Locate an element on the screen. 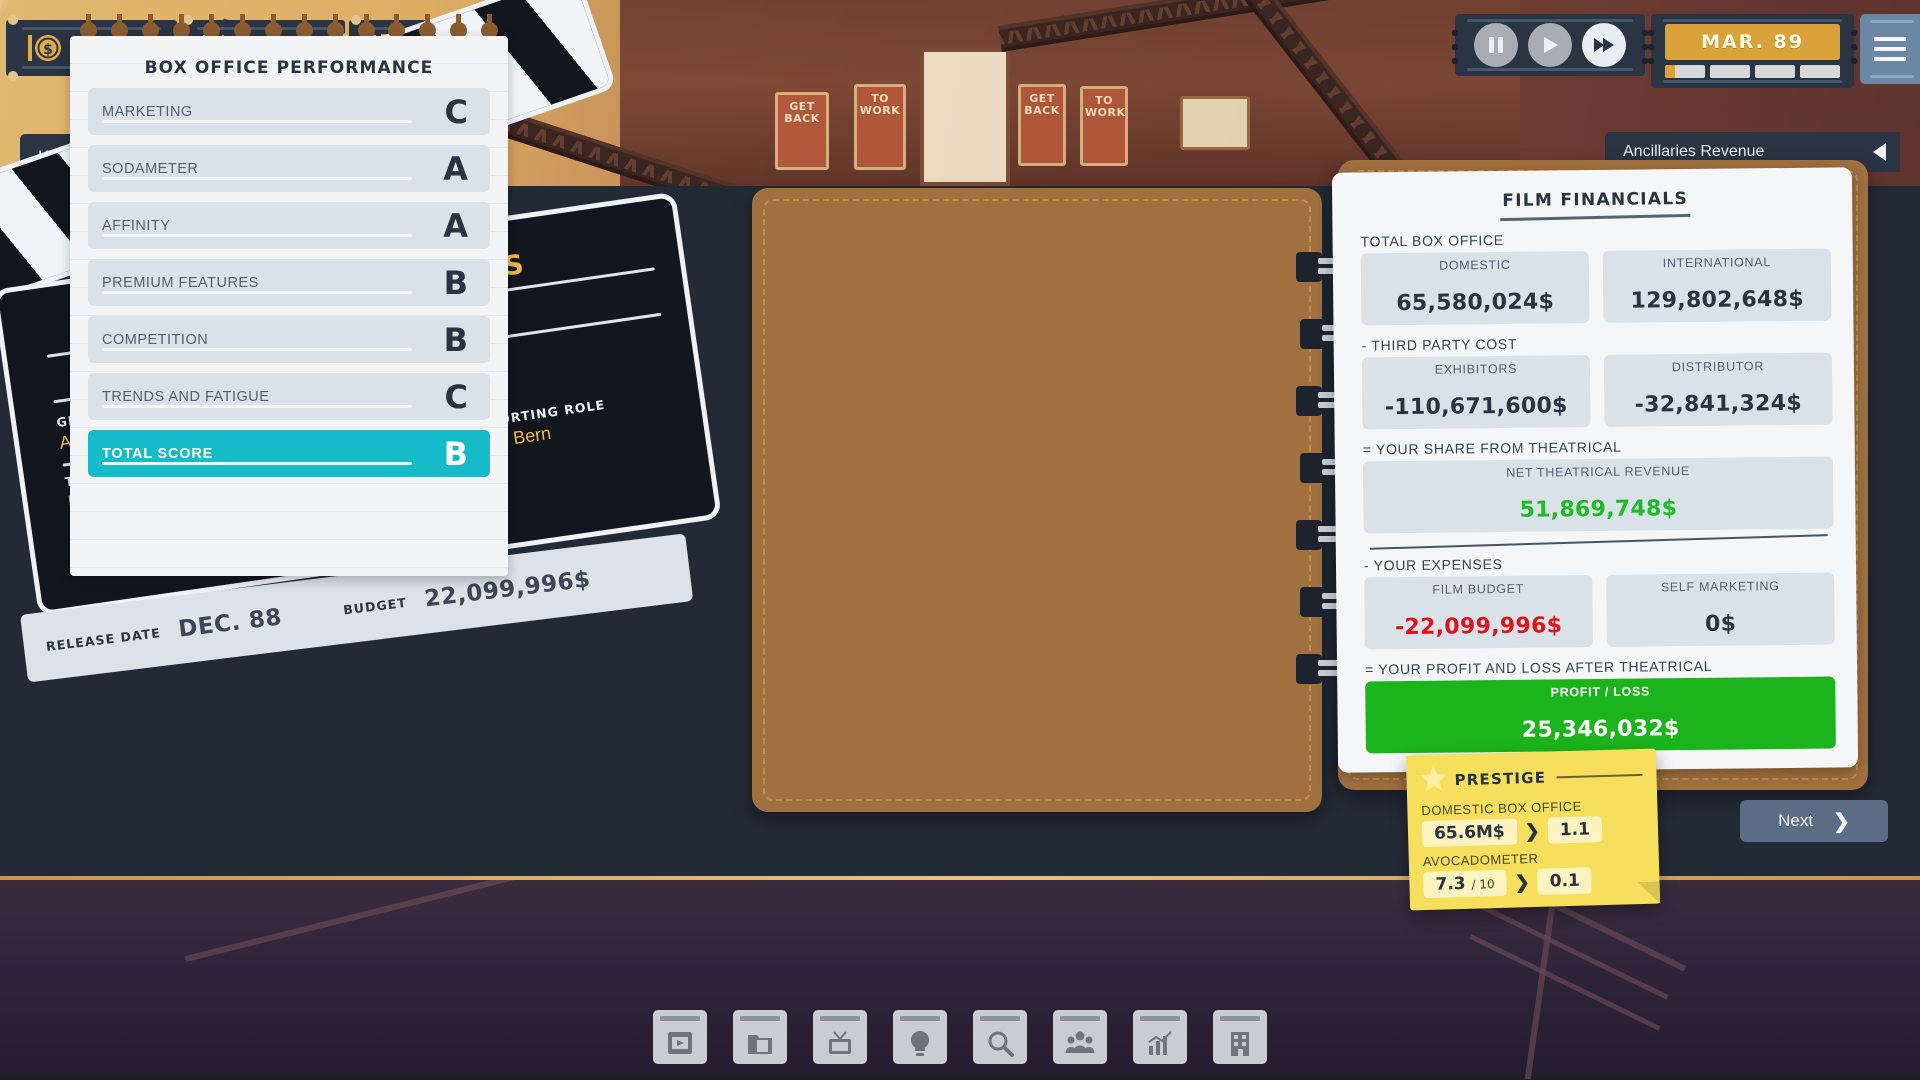  financial-box-caption: DISTRIBUTOR is located at coordinates (1718, 366).